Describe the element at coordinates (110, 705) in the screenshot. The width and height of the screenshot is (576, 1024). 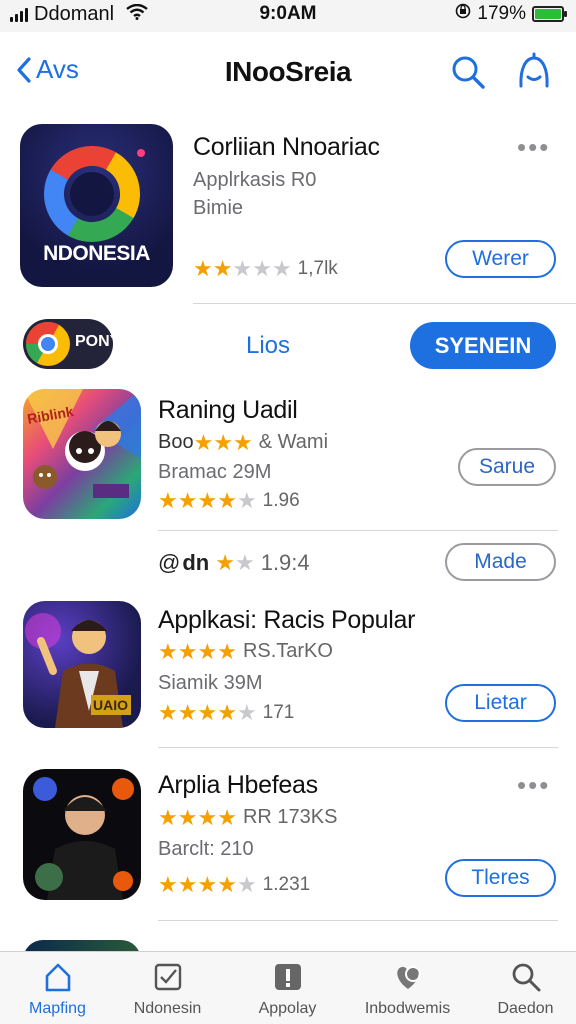
I see `app-icon-text: UAIO` at that location.